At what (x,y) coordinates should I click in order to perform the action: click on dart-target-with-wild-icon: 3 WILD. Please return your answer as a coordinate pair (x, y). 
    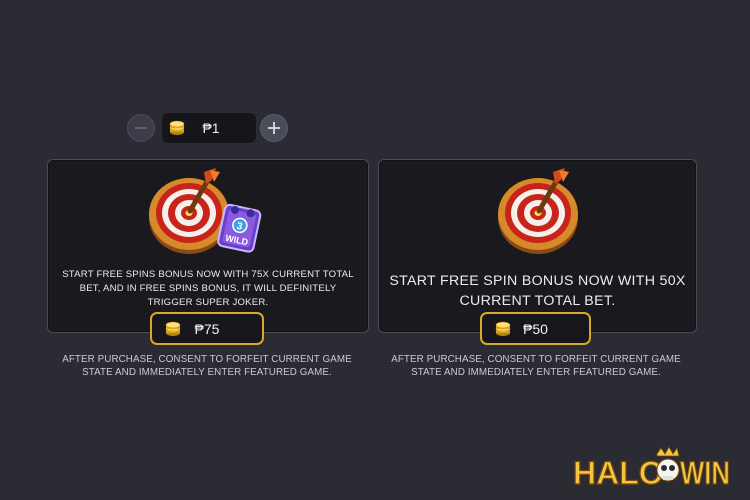
    Looking at the image, I should click on (203, 216).